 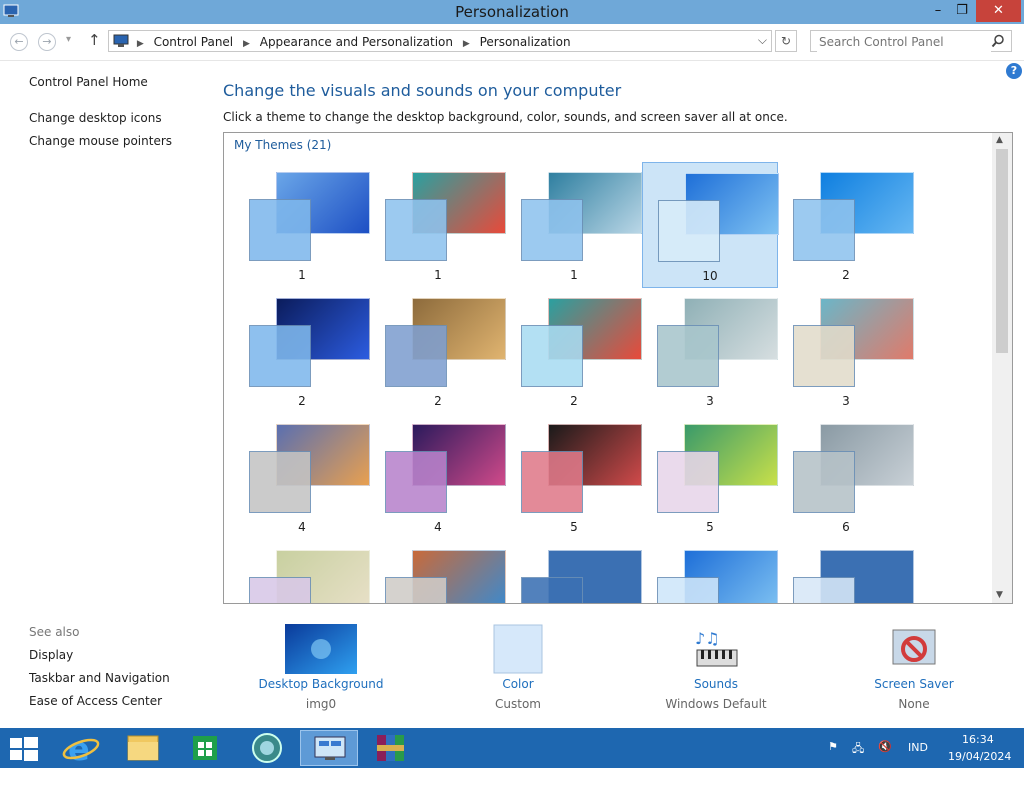 What do you see at coordinates (846, 527) in the screenshot?
I see `theme-name: 6` at bounding box center [846, 527].